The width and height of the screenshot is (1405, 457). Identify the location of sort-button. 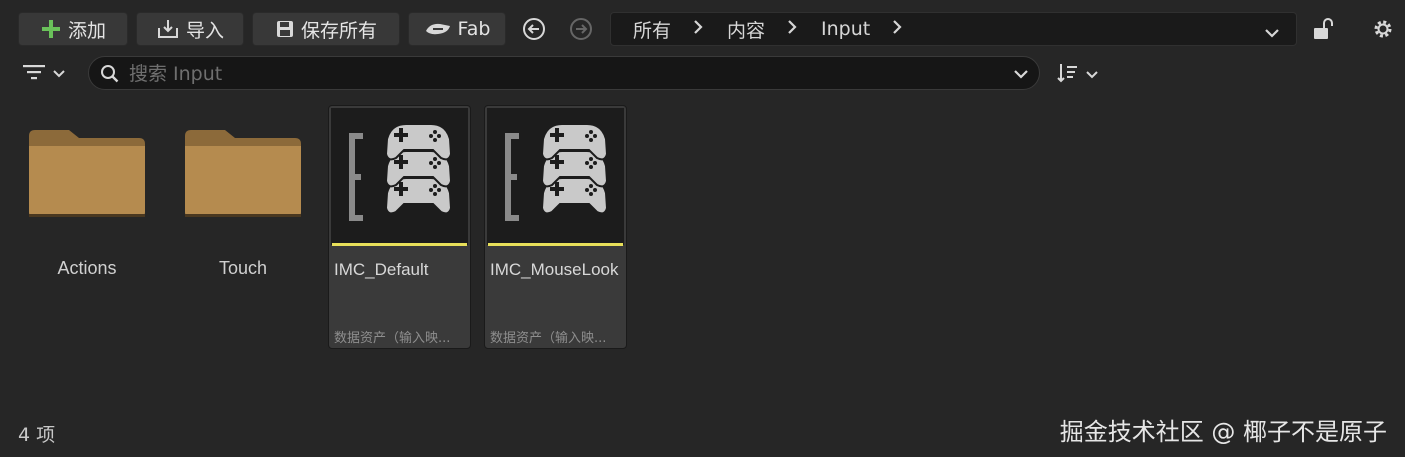
(1077, 75).